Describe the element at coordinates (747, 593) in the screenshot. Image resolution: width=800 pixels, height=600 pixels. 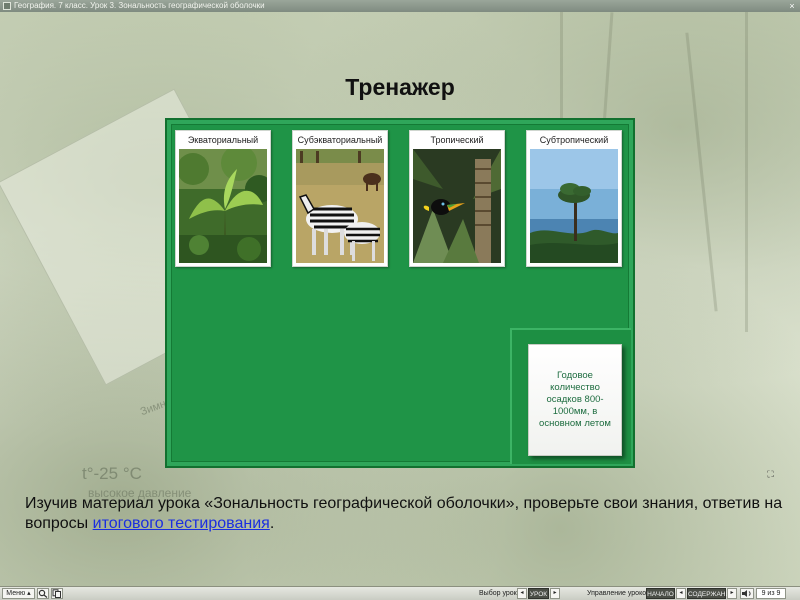
I see `sound-icon` at that location.